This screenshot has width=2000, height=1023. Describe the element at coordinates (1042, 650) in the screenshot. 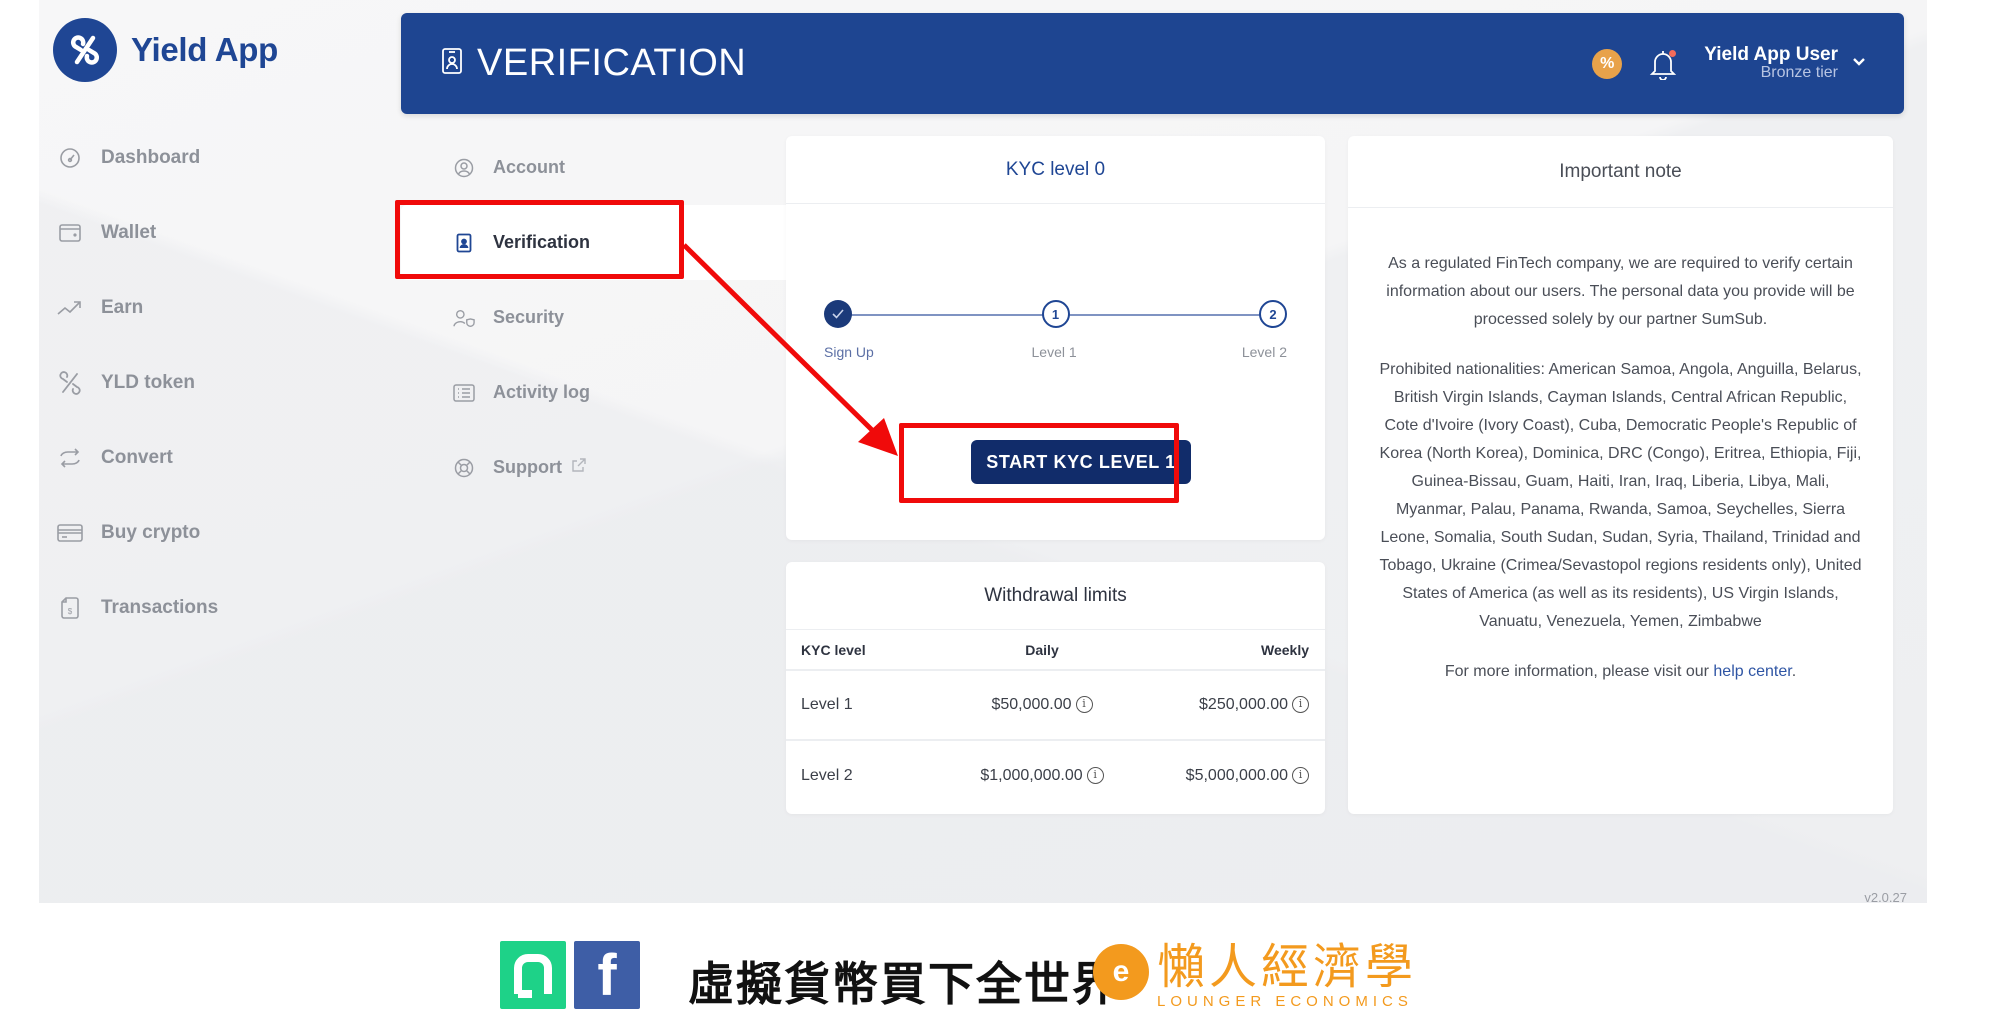

I see `column-header-daily: Daily` at that location.